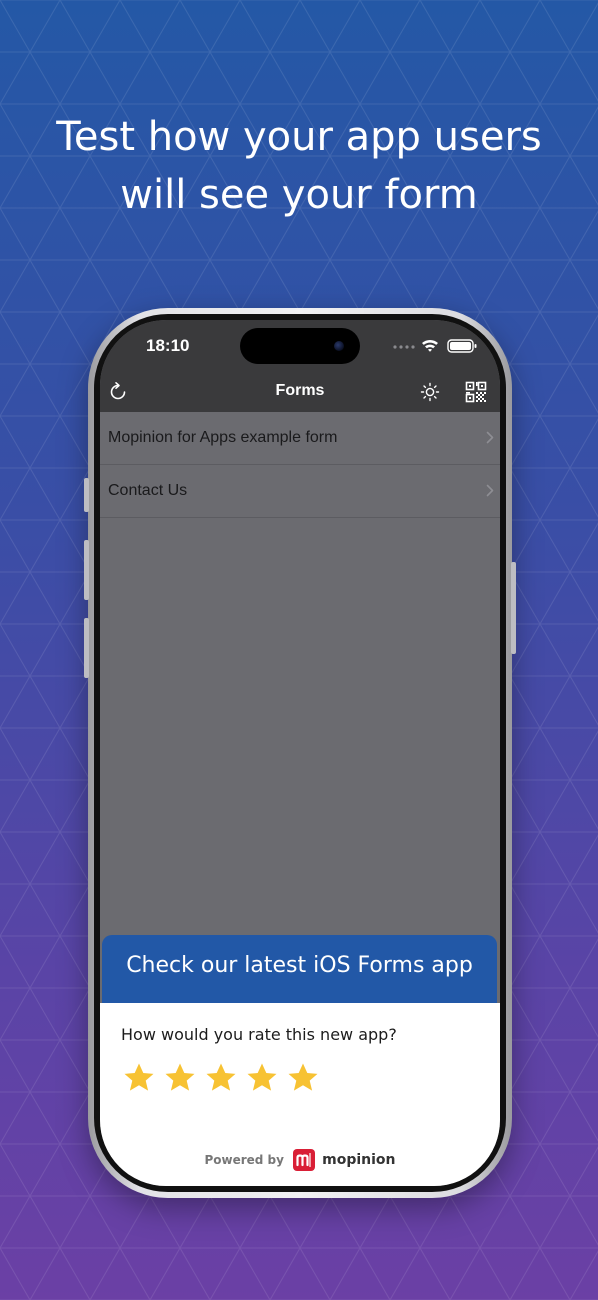 The height and width of the screenshot is (1300, 598). What do you see at coordinates (299, 137) in the screenshot?
I see `headline-line-1: Test how your app users` at bounding box center [299, 137].